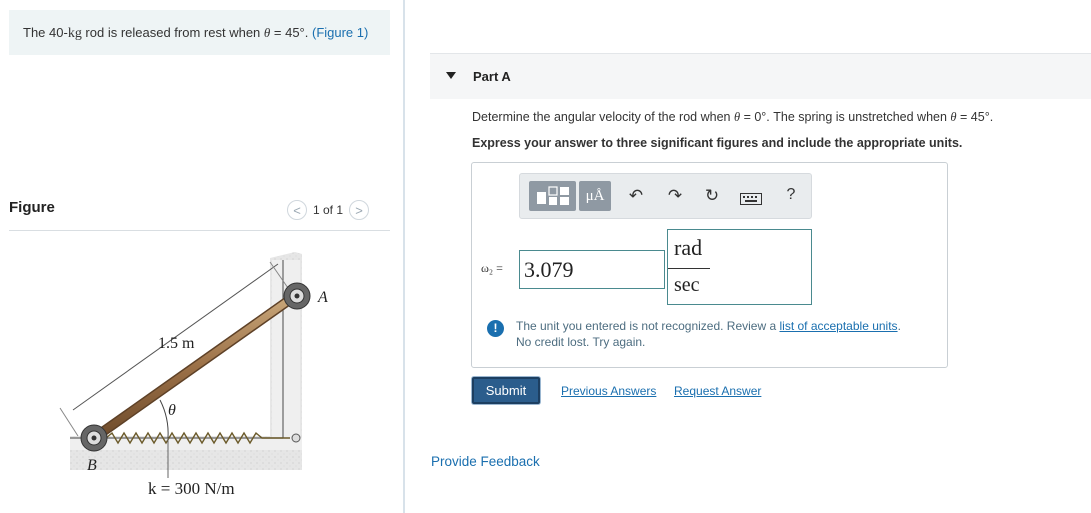  Describe the element at coordinates (172, 410) in the screenshot. I see `theta-label: θ` at that location.